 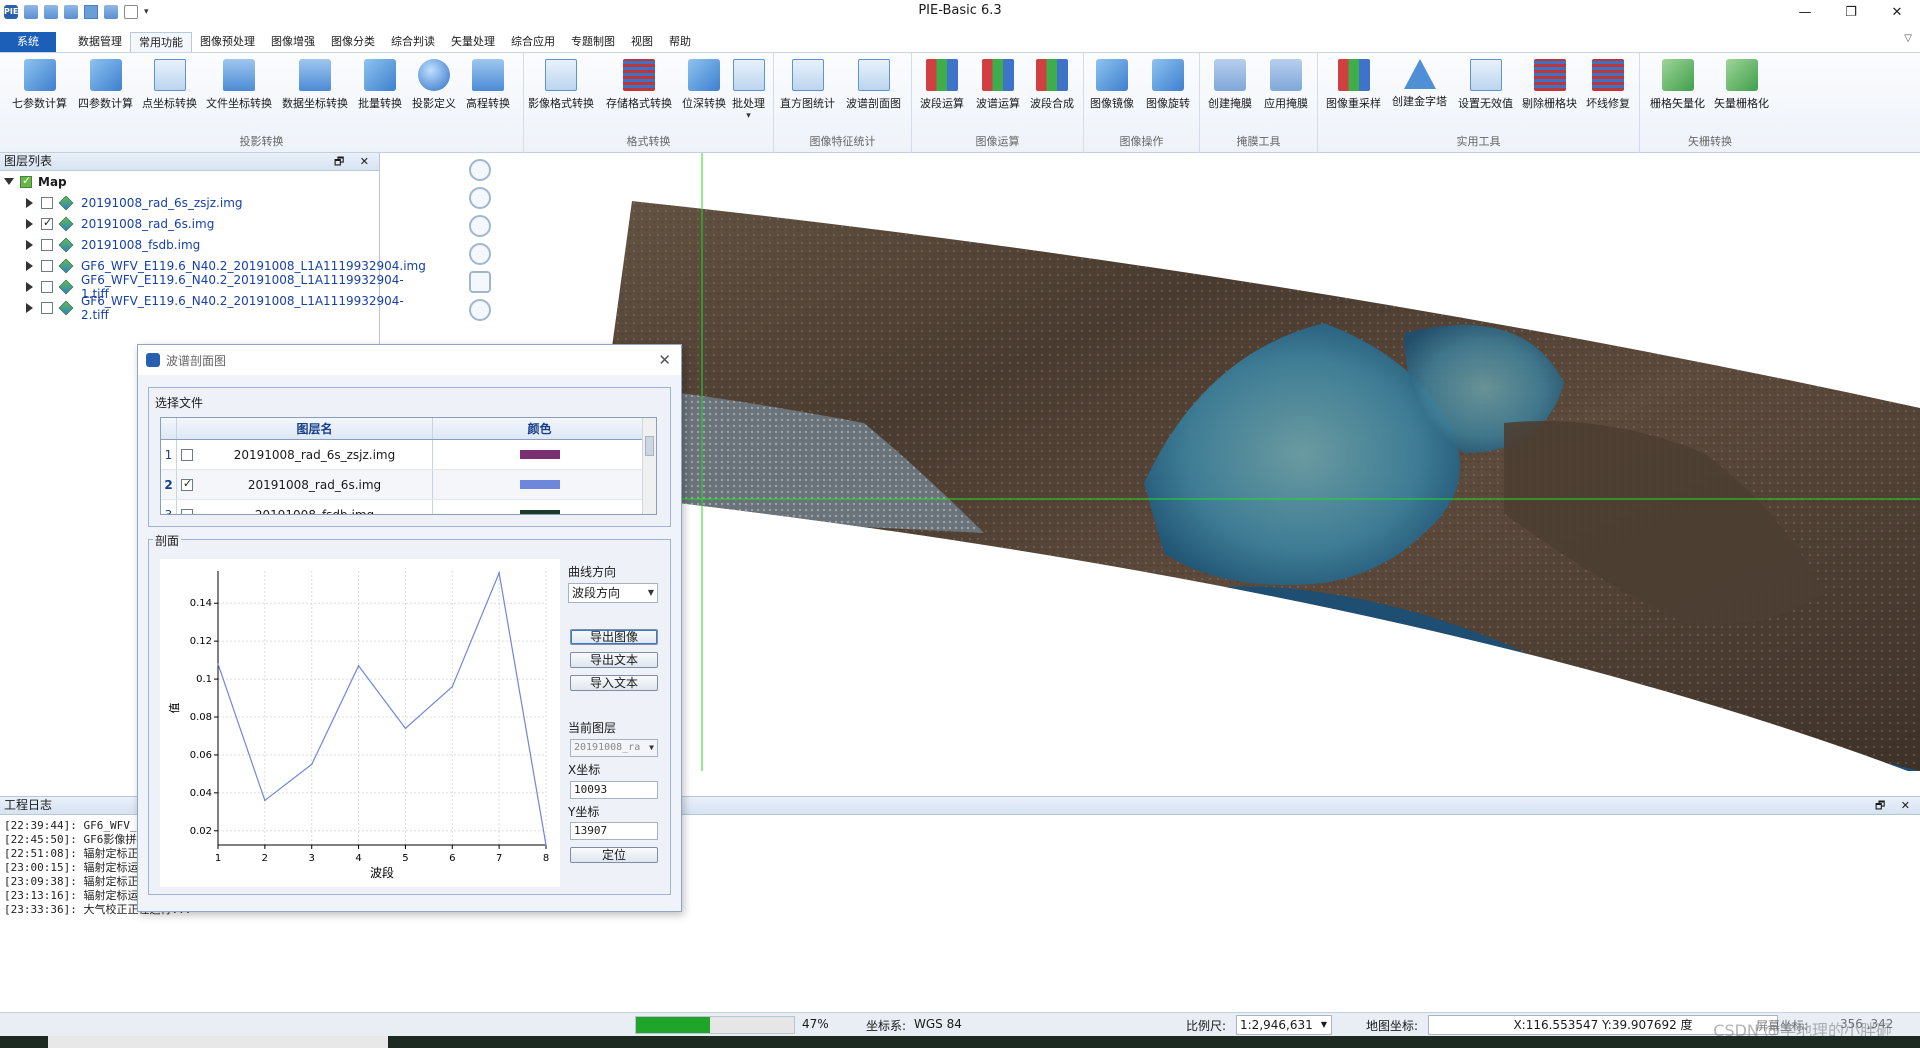 What do you see at coordinates (169, 85) in the screenshot?
I see `point-coord-button: 点坐标转换` at bounding box center [169, 85].